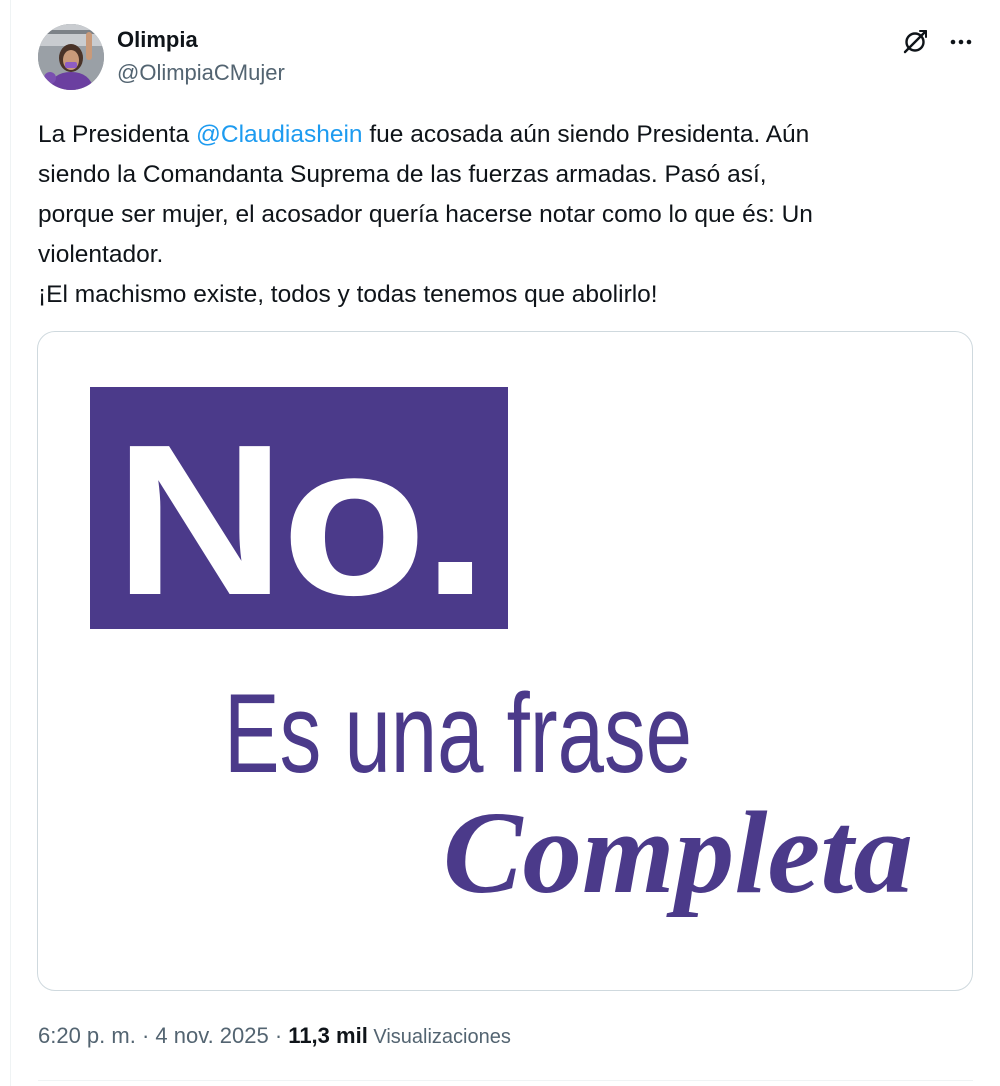 The width and height of the screenshot is (1000, 1086). What do you see at coordinates (961, 42) in the screenshot?
I see `more-horizontal-icon` at bounding box center [961, 42].